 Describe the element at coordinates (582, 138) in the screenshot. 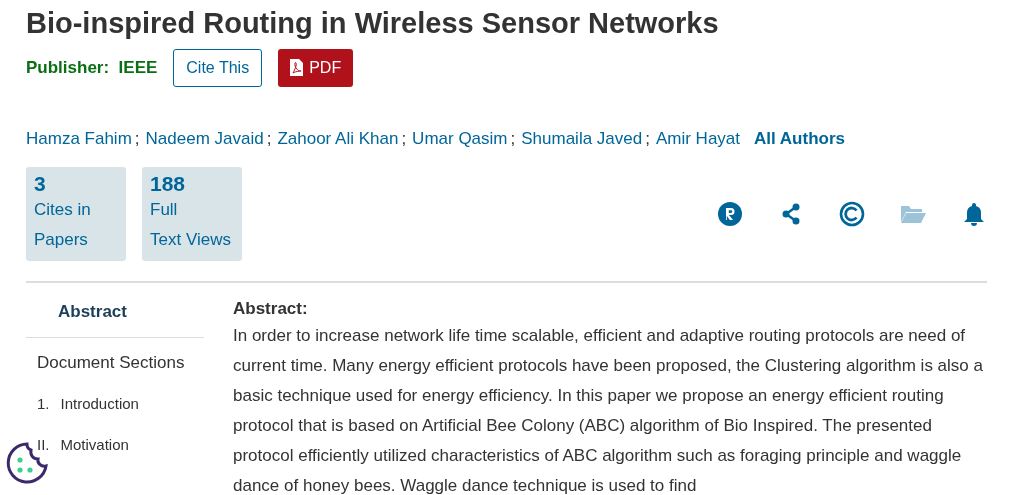

I see `author-link: Shumaila Javed` at that location.